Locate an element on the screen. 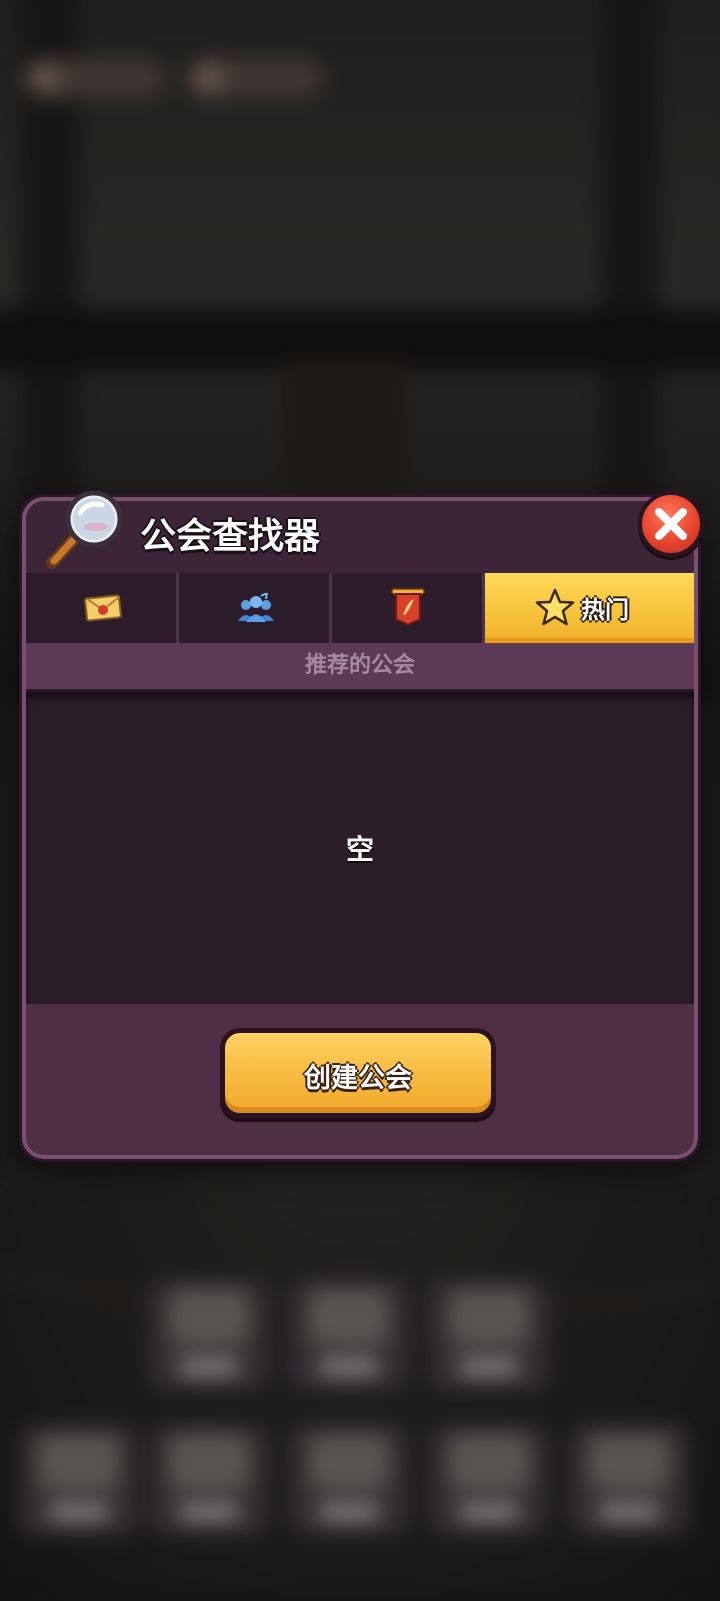 Image resolution: width=720 pixels, height=1601 pixels. group-people-icon is located at coordinates (256, 609).